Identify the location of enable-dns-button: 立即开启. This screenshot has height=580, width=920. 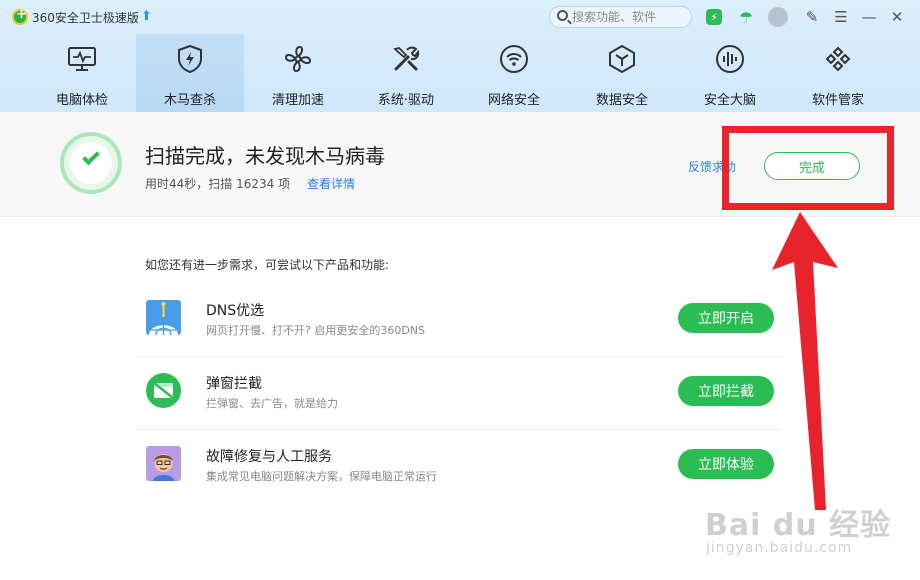
(726, 318).